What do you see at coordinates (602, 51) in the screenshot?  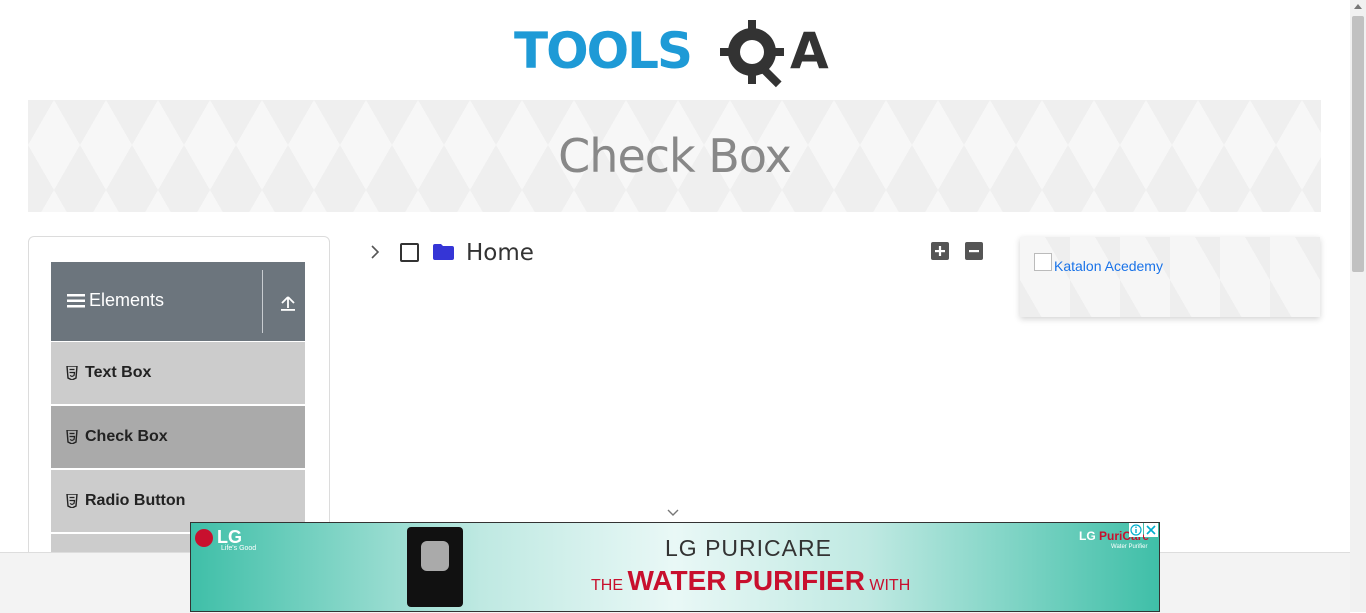 I see `logo-text-tools: TOOLS` at bounding box center [602, 51].